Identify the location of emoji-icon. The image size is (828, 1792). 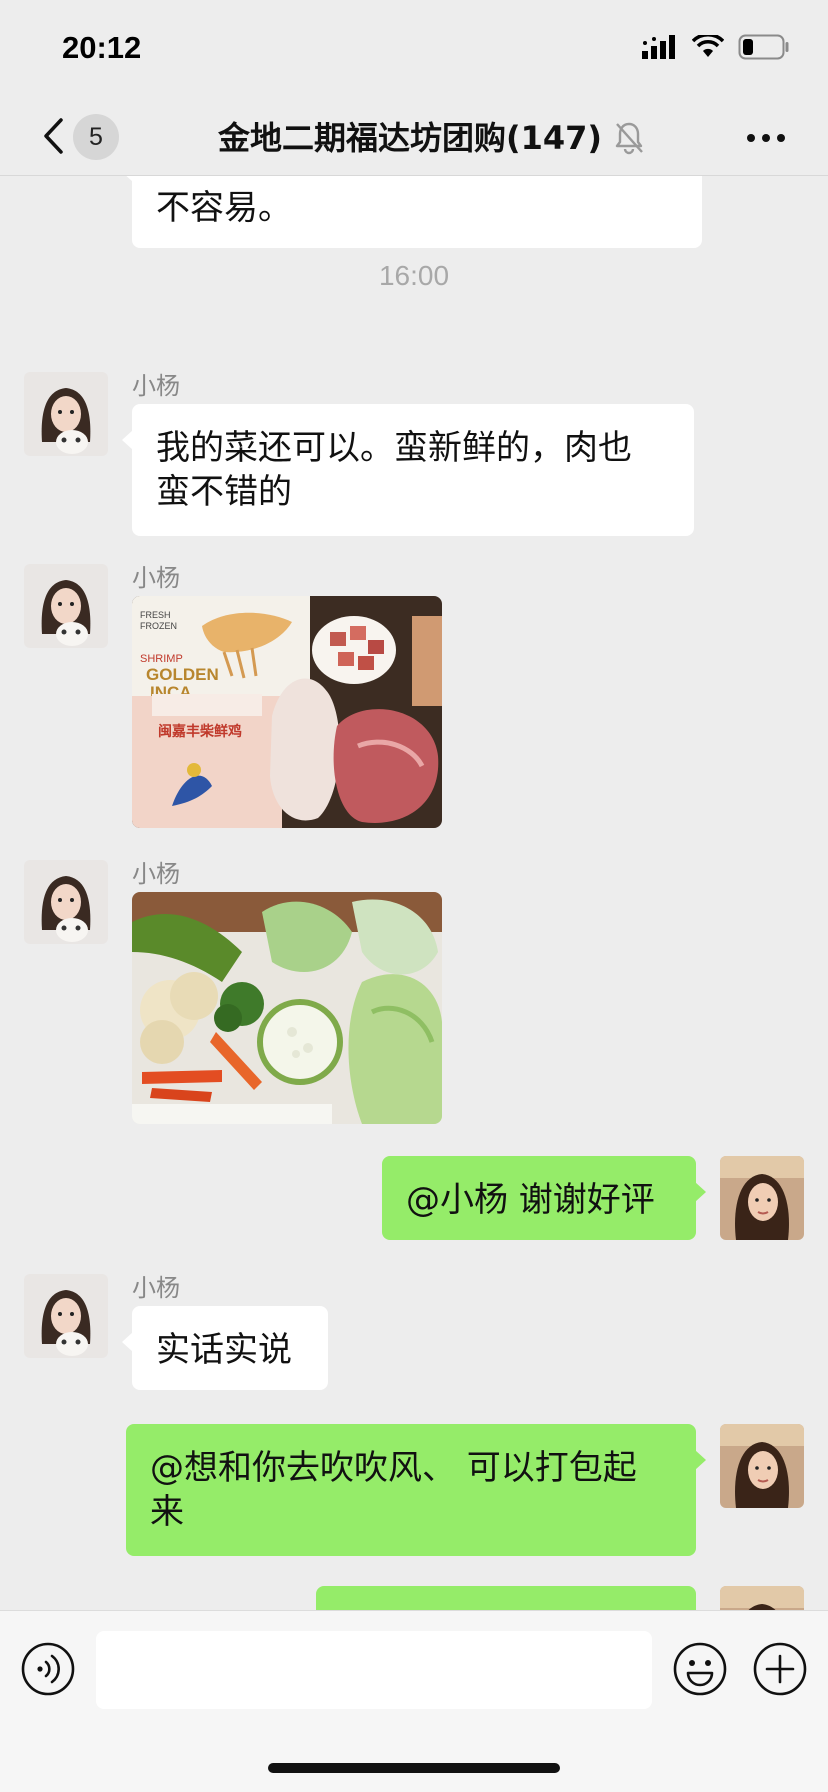
(700, 1669).